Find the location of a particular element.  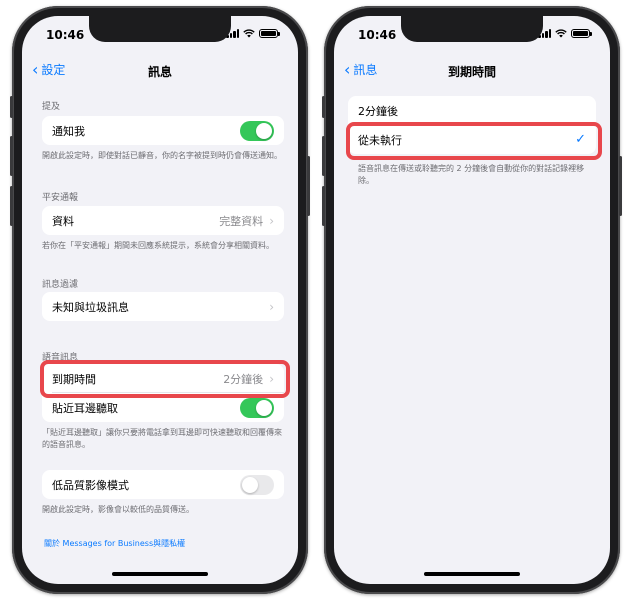

row-data: 資料 完整資料 › is located at coordinates (163, 220).